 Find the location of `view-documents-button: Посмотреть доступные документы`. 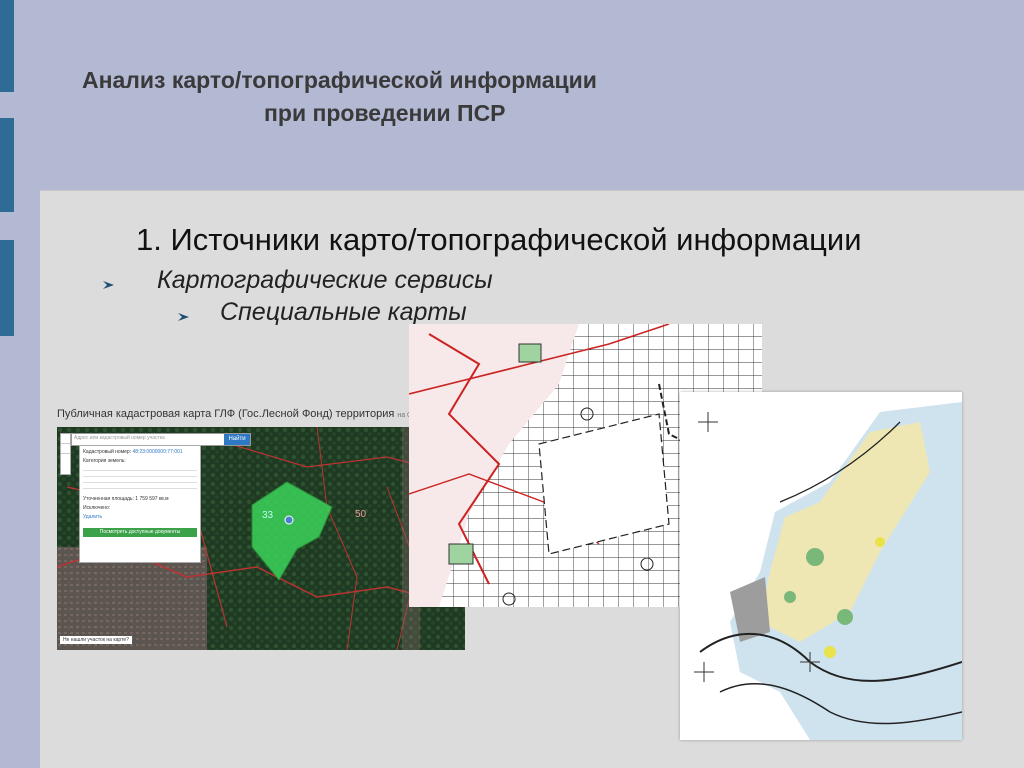

view-documents-button: Посмотреть доступные документы is located at coordinates (140, 532).